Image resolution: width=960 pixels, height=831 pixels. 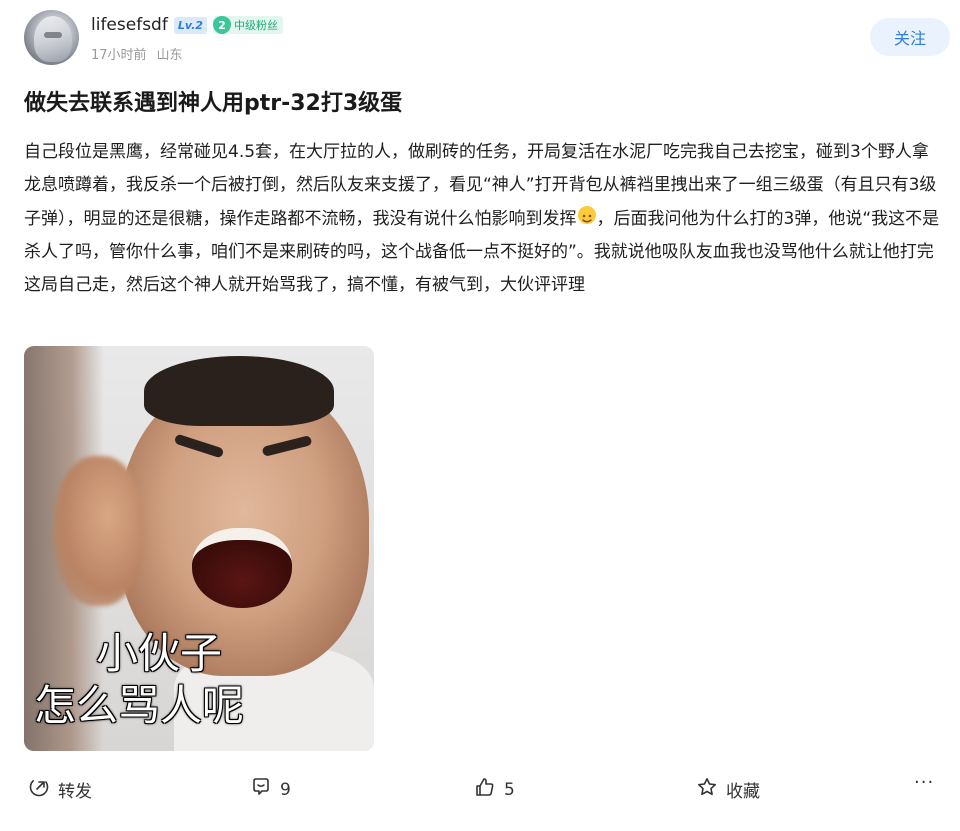 I want to click on post-time: 17小时前, so click(x=119, y=55).